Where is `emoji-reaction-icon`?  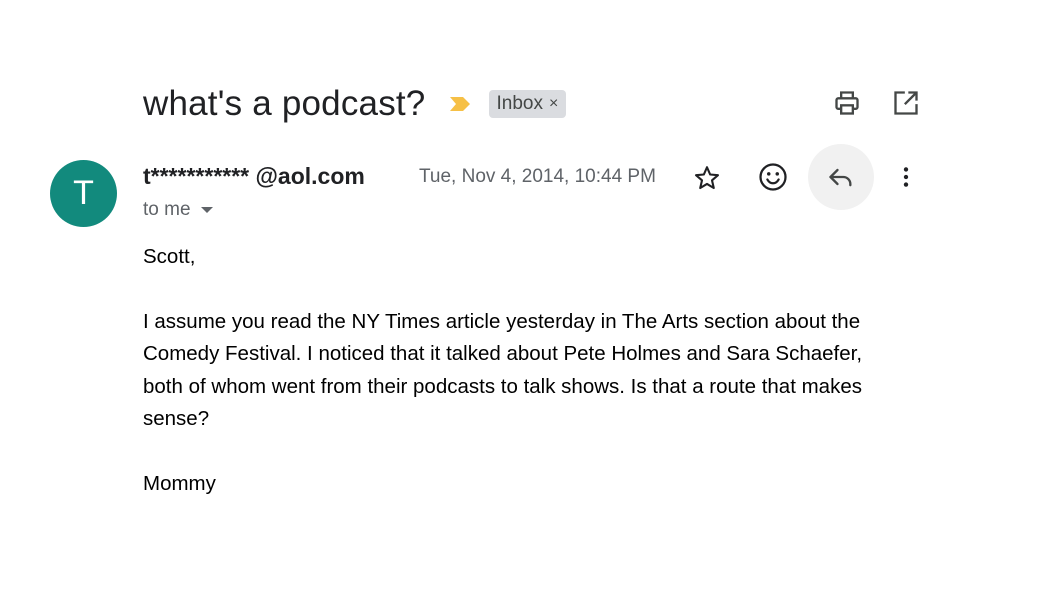
emoji-reaction-icon is located at coordinates (773, 177).